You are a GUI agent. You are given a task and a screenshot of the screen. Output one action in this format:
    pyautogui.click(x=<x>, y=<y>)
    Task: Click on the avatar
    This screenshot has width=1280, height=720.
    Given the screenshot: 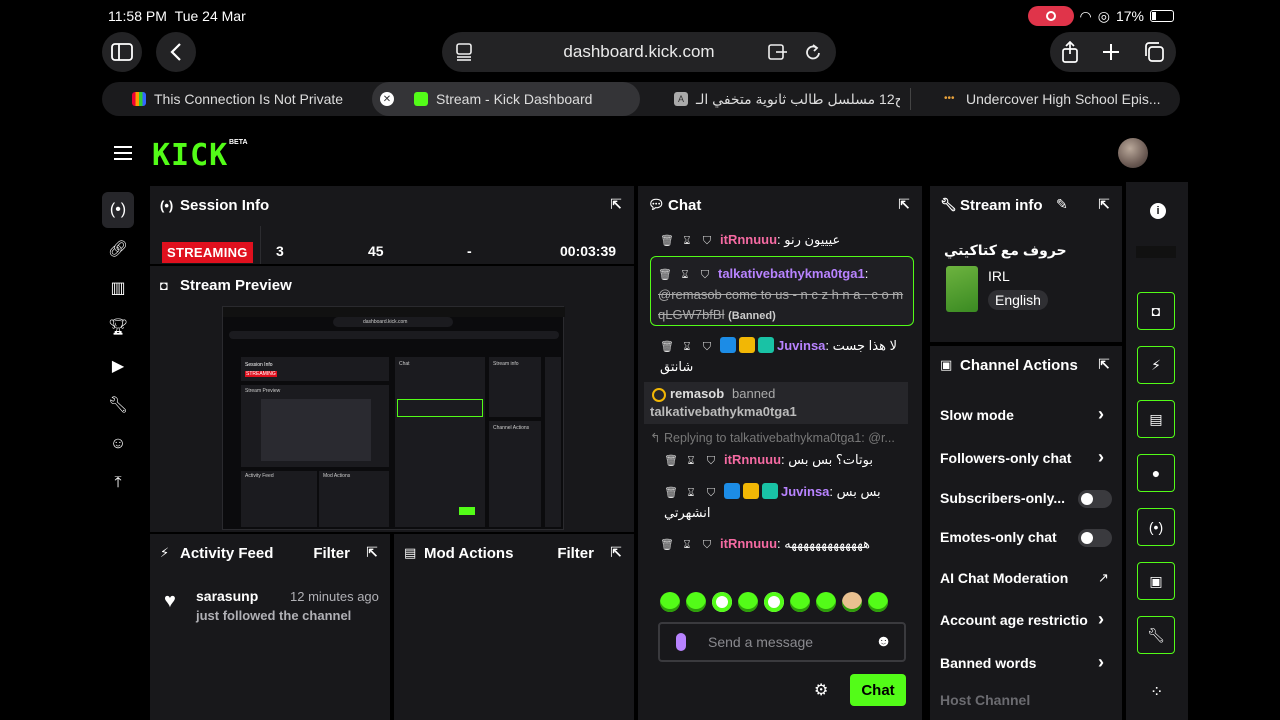 What is the action you would take?
    pyautogui.click(x=1133, y=153)
    